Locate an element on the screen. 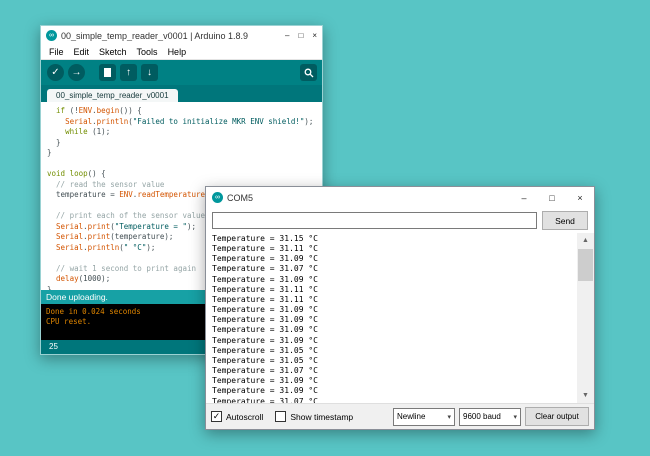  baud-rate-value: 9600 baud is located at coordinates (482, 416).